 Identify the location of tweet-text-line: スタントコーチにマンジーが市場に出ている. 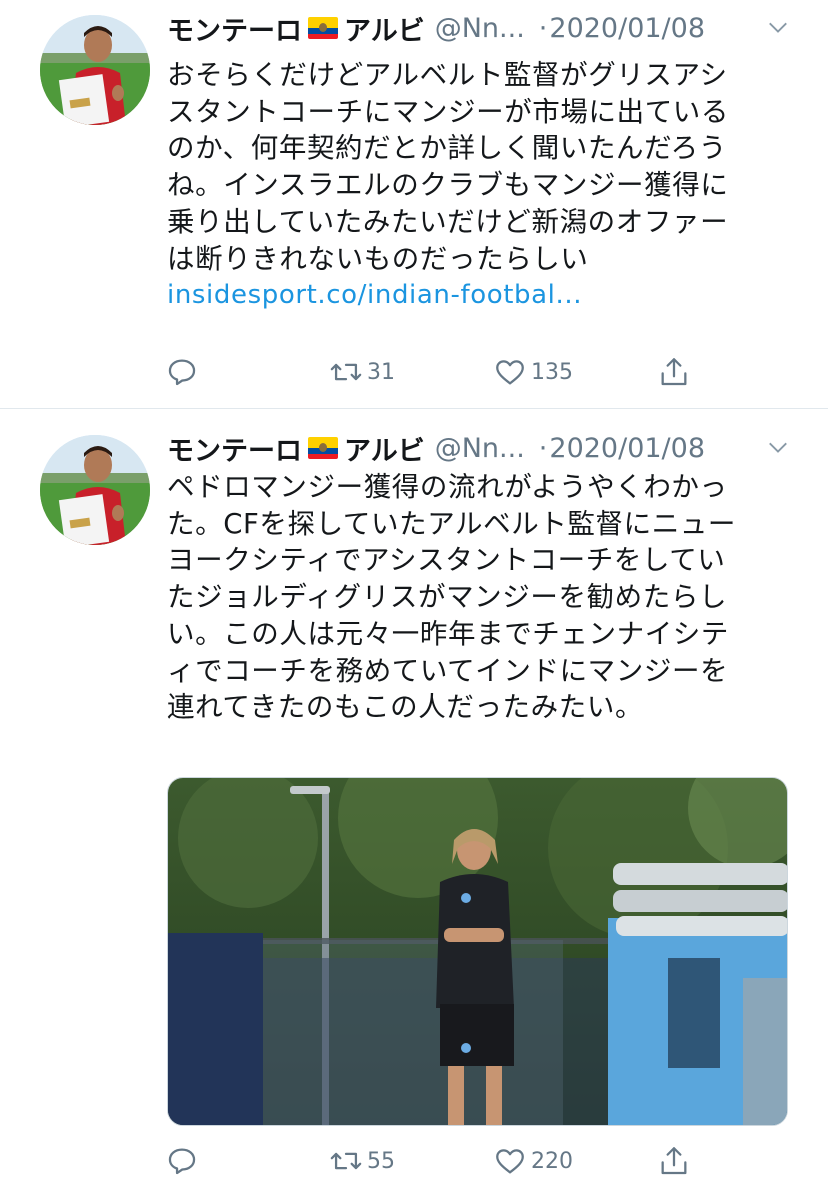
(448, 111).